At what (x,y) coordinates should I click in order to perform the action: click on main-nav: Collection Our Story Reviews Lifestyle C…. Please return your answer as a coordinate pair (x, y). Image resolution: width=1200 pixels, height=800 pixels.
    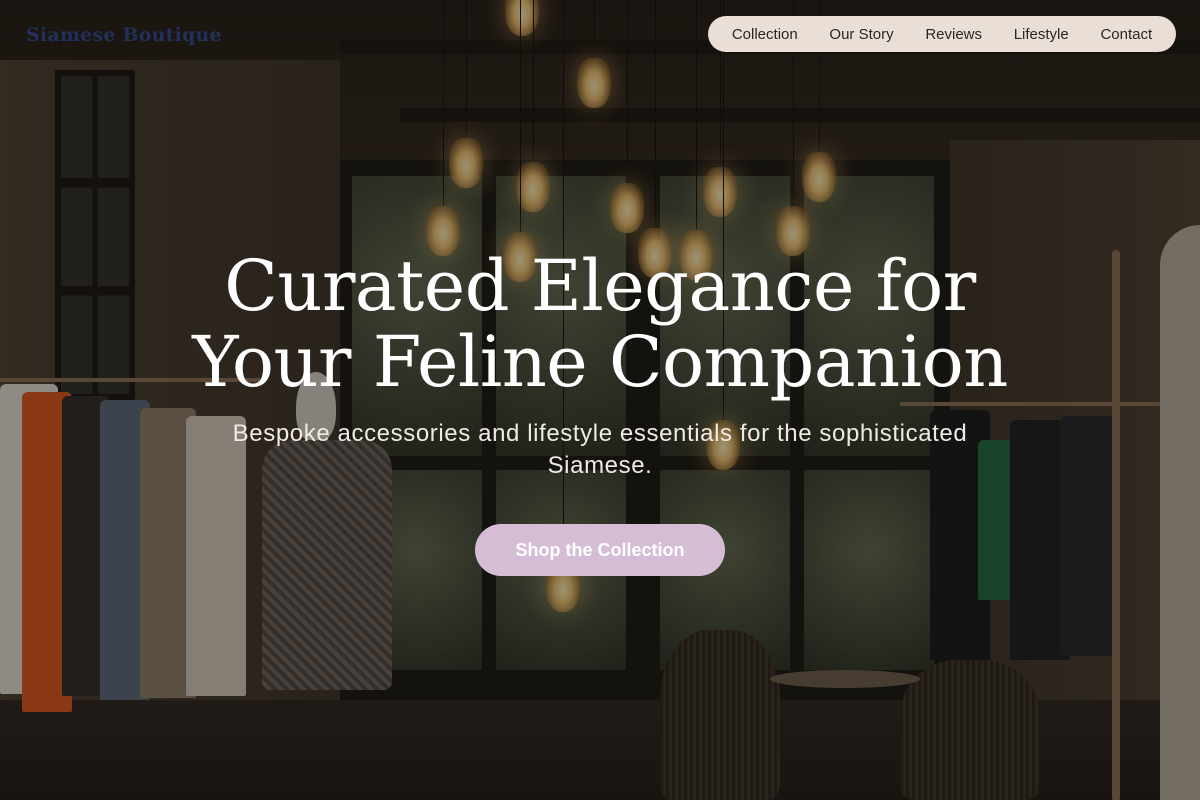
    Looking at the image, I should click on (942, 34).